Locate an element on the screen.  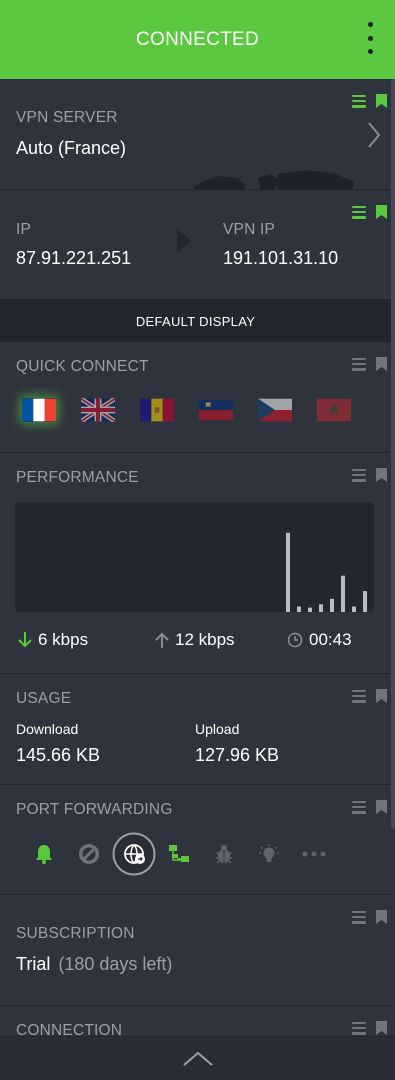
subscription-days-left: (180 days left) is located at coordinates (115, 964).